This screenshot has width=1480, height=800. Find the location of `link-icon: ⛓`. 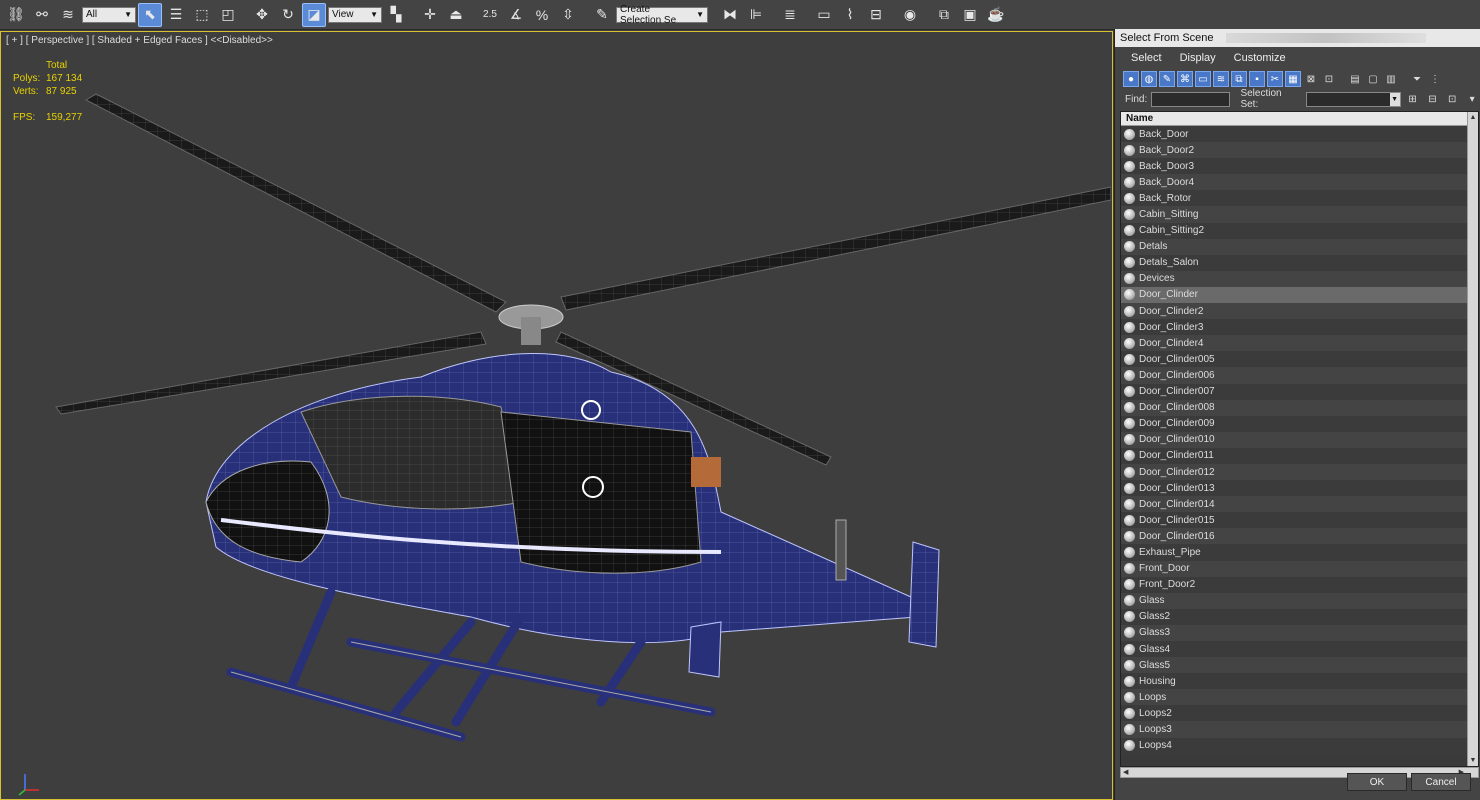

link-icon: ⛓ is located at coordinates (16, 15).